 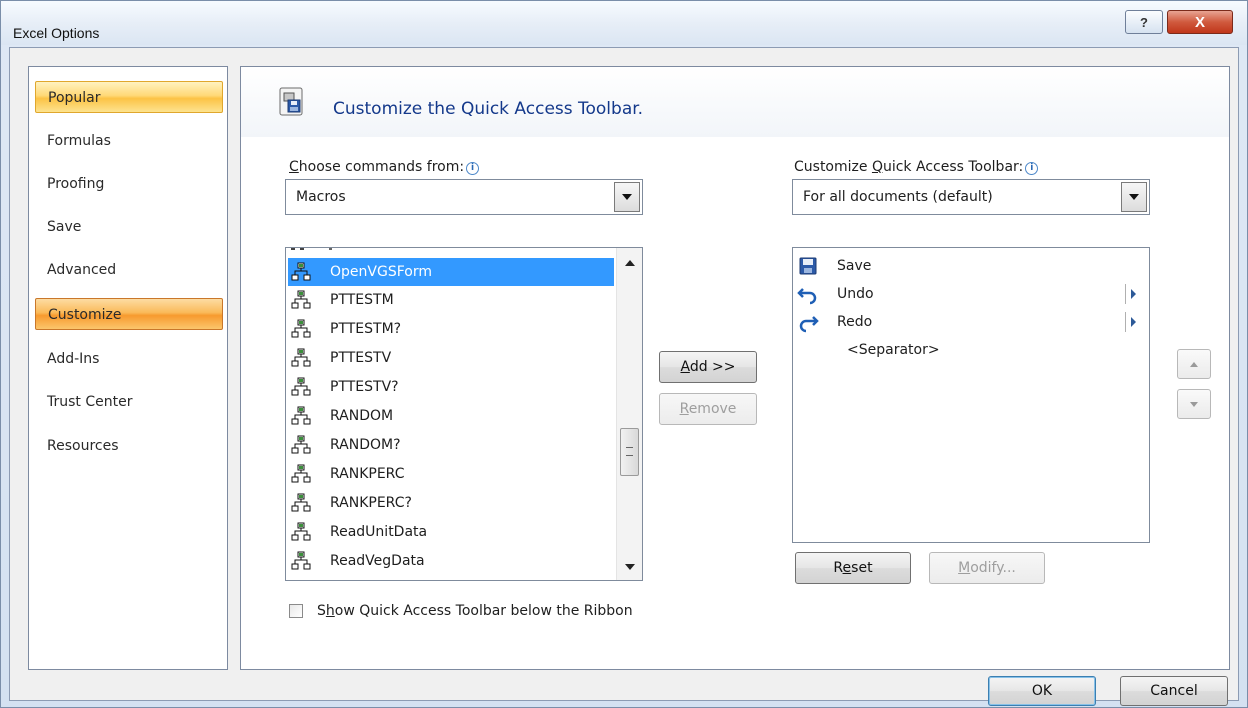 I want to click on list-item-label: RANKPERC?, so click(x=371, y=503).